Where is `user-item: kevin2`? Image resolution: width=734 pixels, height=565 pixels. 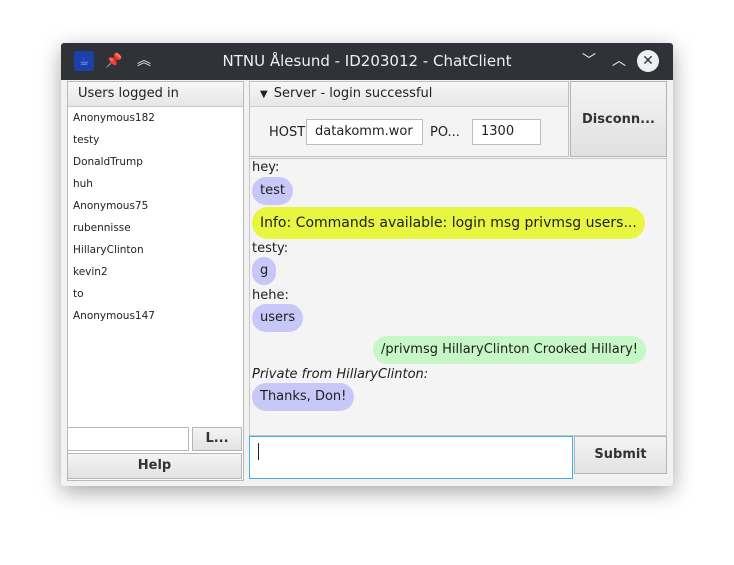
user-item: kevin2 is located at coordinates (155, 272).